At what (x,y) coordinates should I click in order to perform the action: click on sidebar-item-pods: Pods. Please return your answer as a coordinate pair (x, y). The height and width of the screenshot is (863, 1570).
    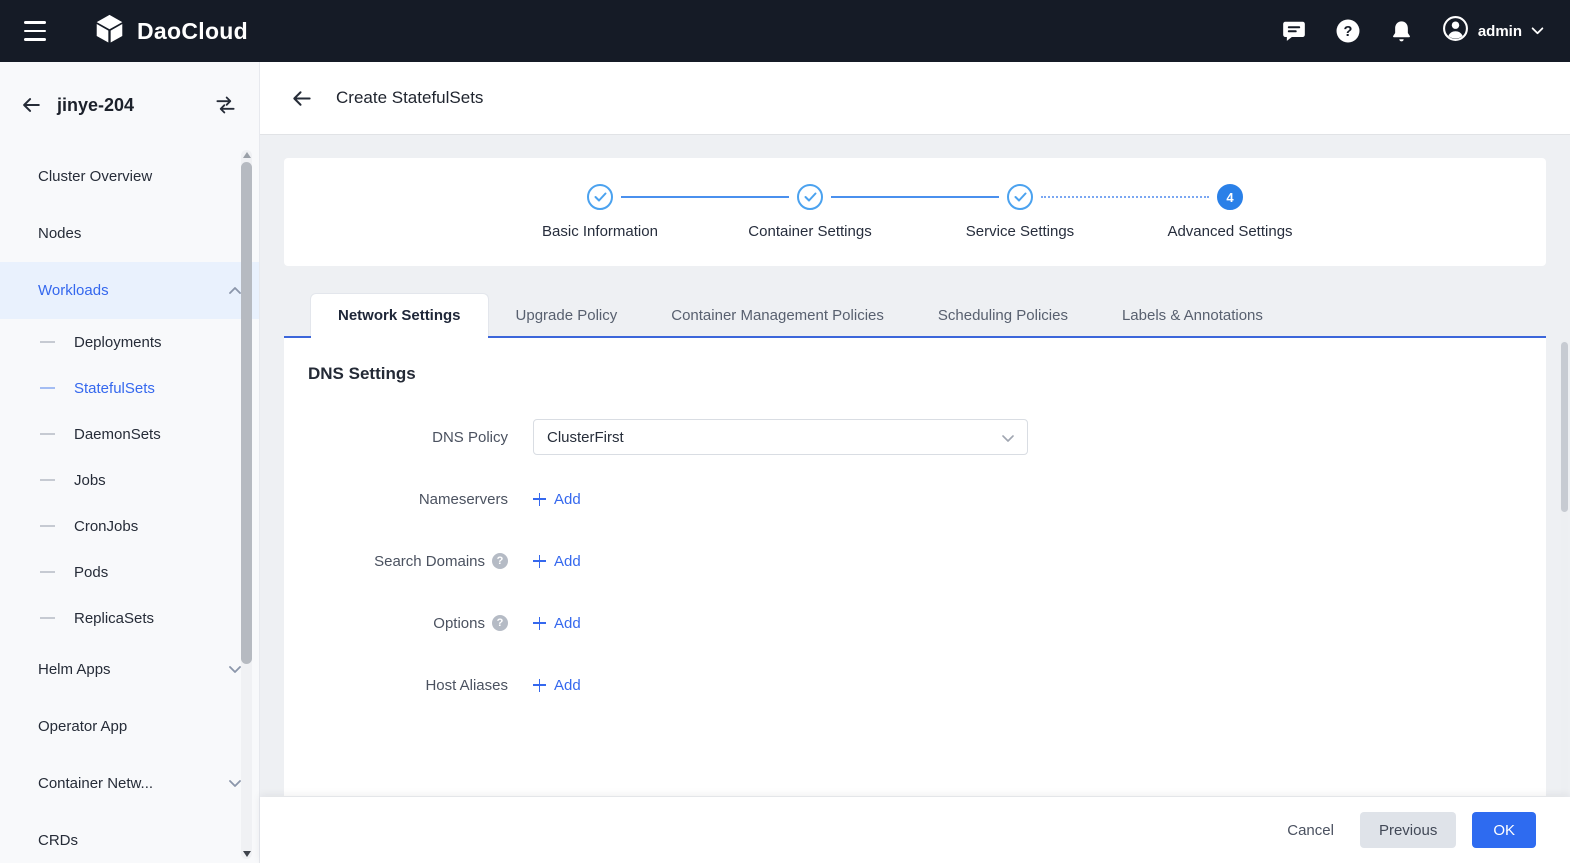
    Looking at the image, I should click on (129, 572).